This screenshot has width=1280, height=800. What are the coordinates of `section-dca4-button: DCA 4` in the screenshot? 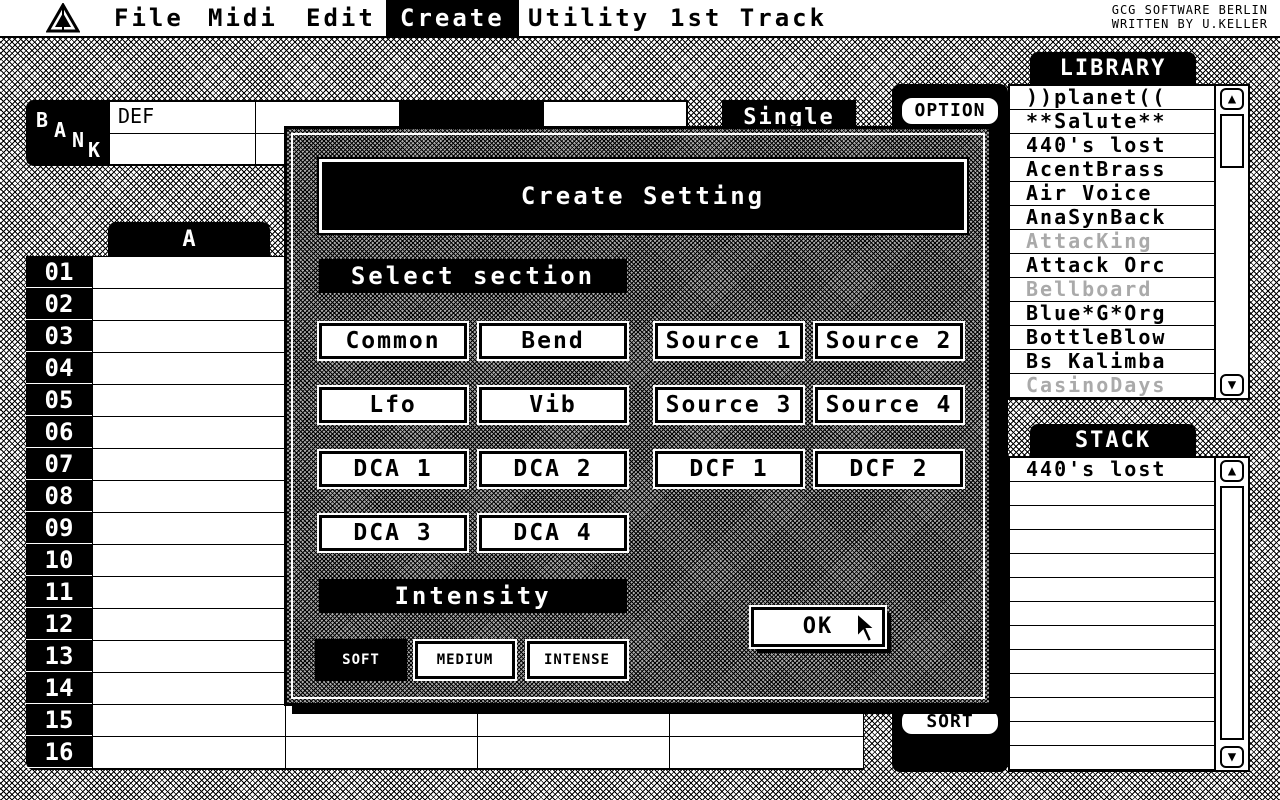 It's located at (553, 533).